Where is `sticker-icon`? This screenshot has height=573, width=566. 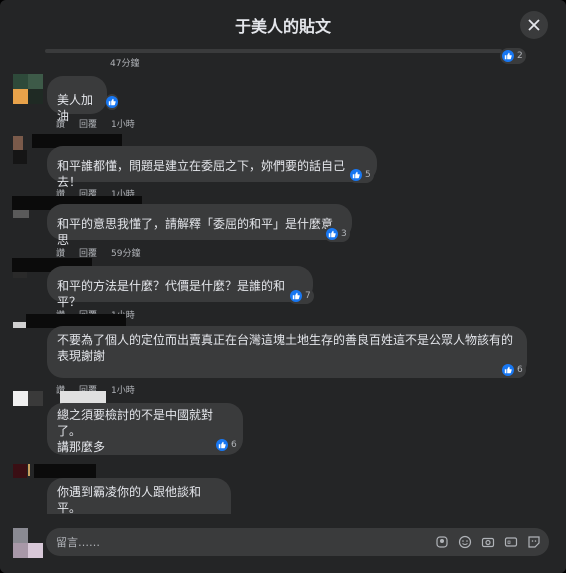
sticker-icon is located at coordinates (533, 541).